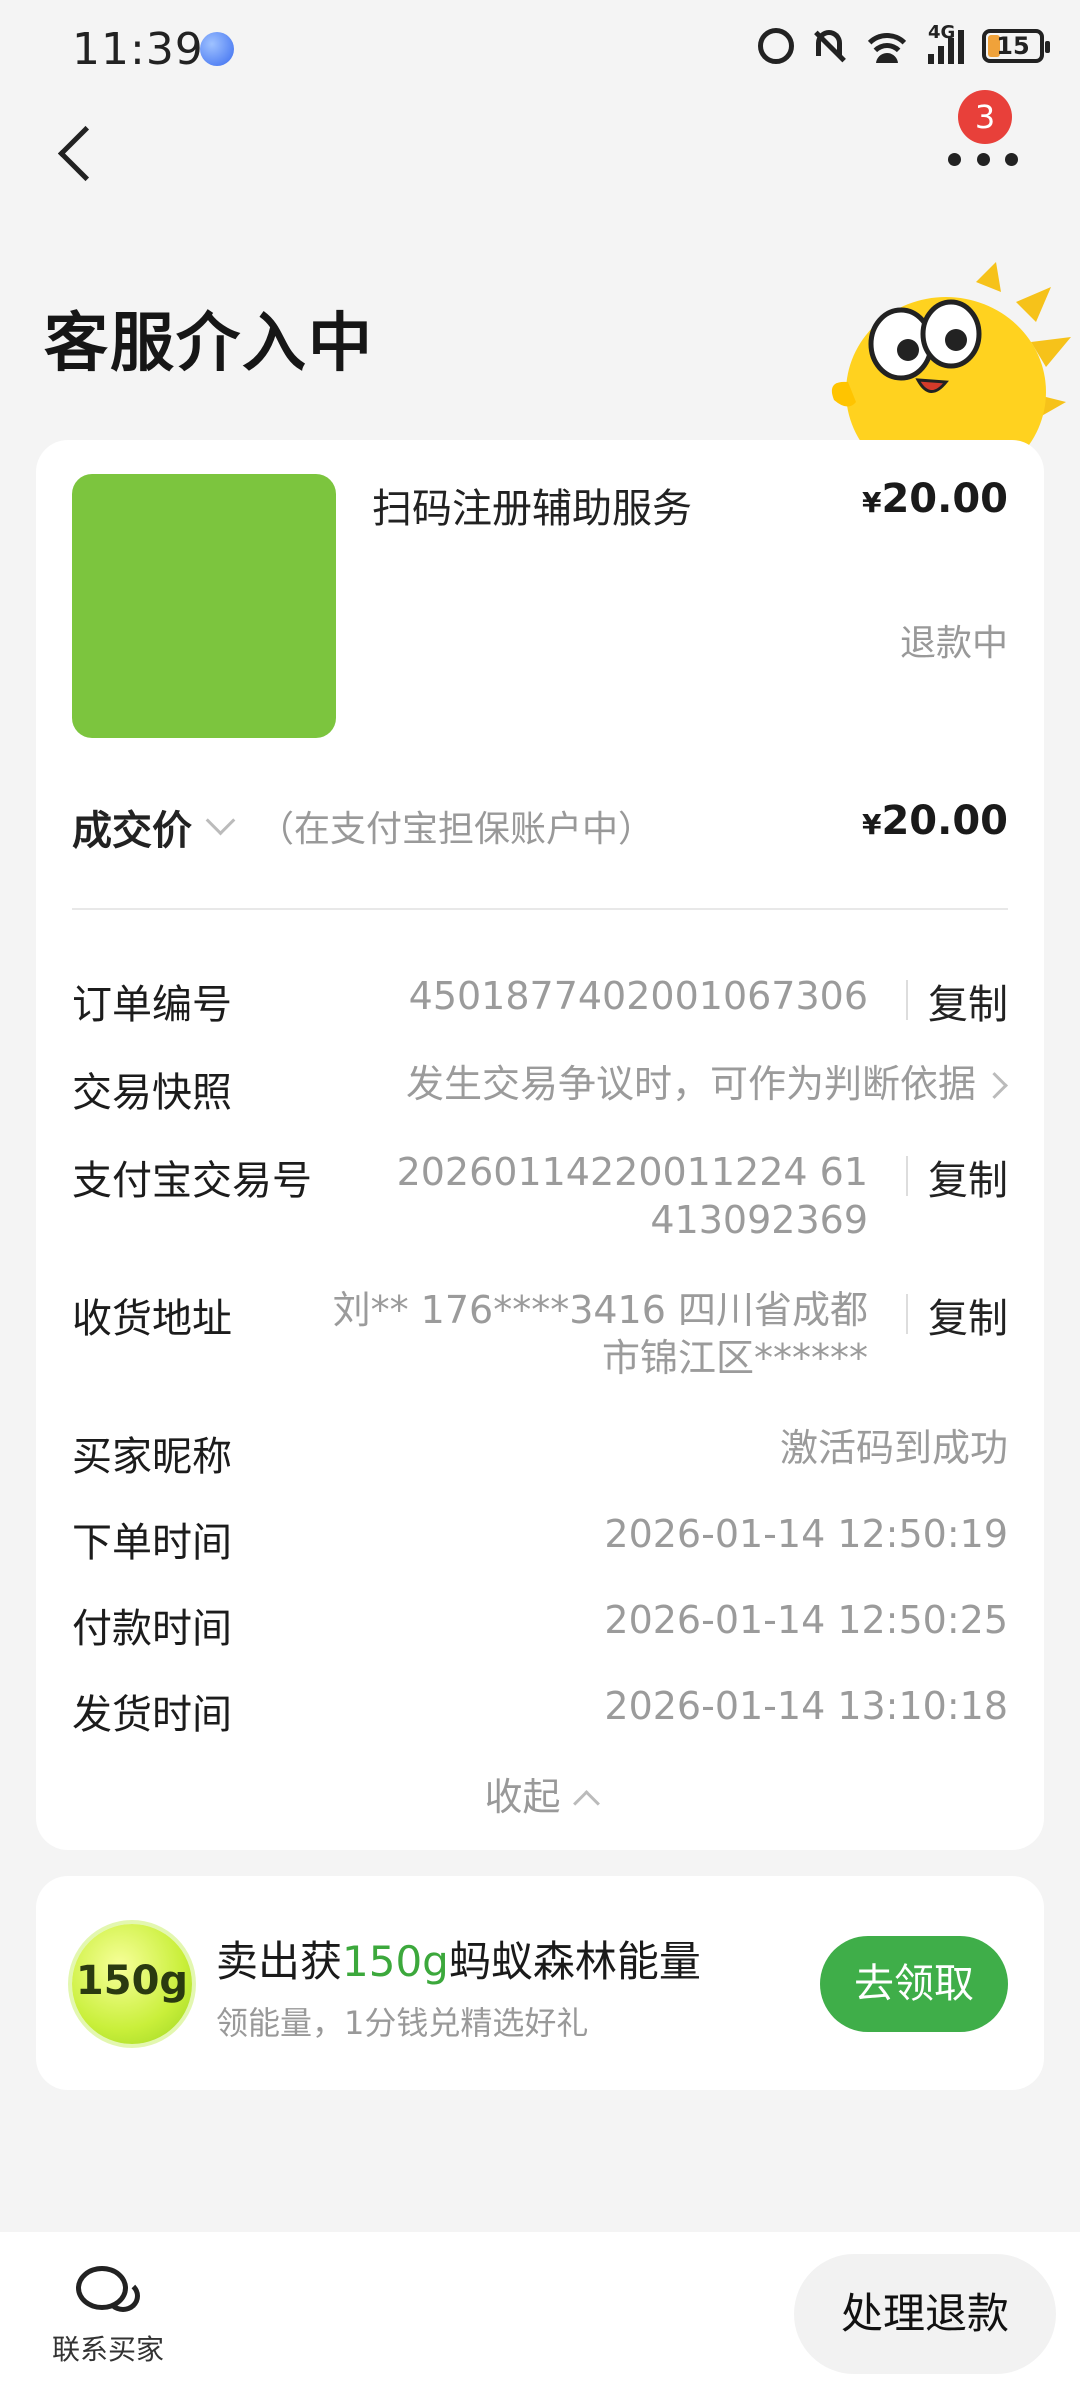 The image size is (1080, 2400). Describe the element at coordinates (540, 2316) in the screenshot. I see `bottom-action-bar: 联系买家 处理退款` at that location.